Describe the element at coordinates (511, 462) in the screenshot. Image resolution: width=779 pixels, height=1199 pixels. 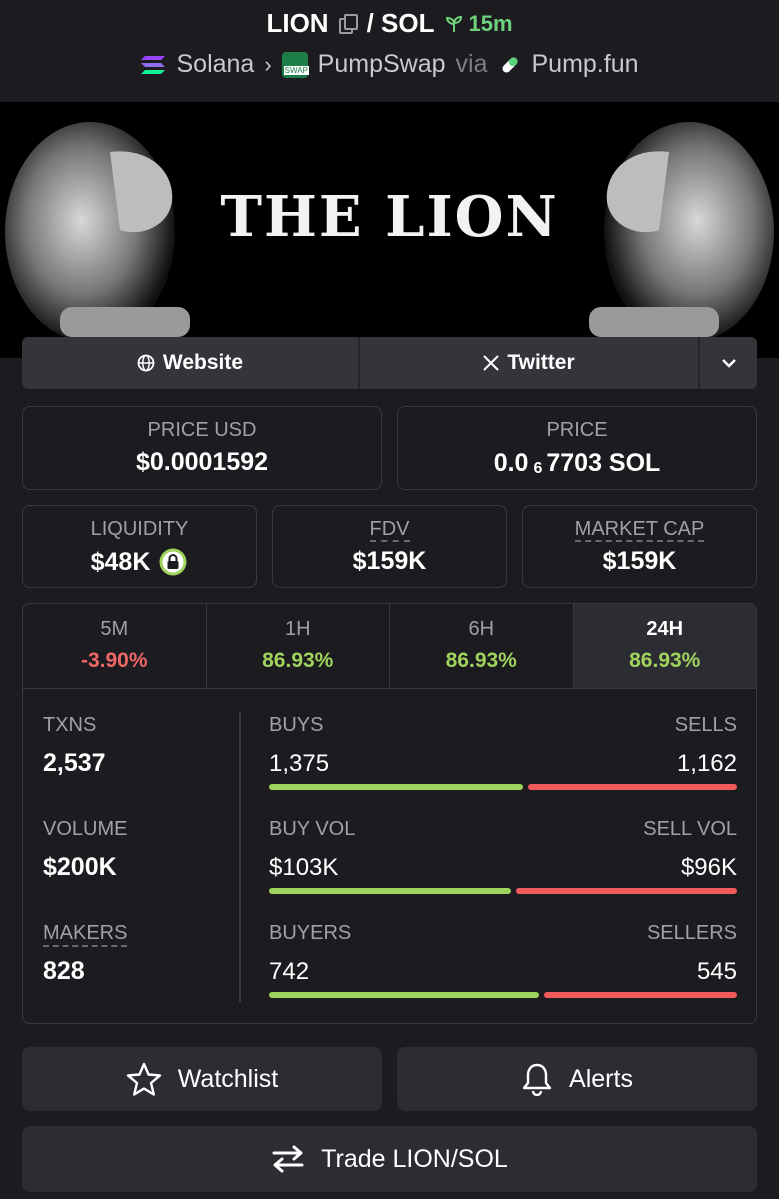
I see `price-native-prefix: 0.0` at that location.